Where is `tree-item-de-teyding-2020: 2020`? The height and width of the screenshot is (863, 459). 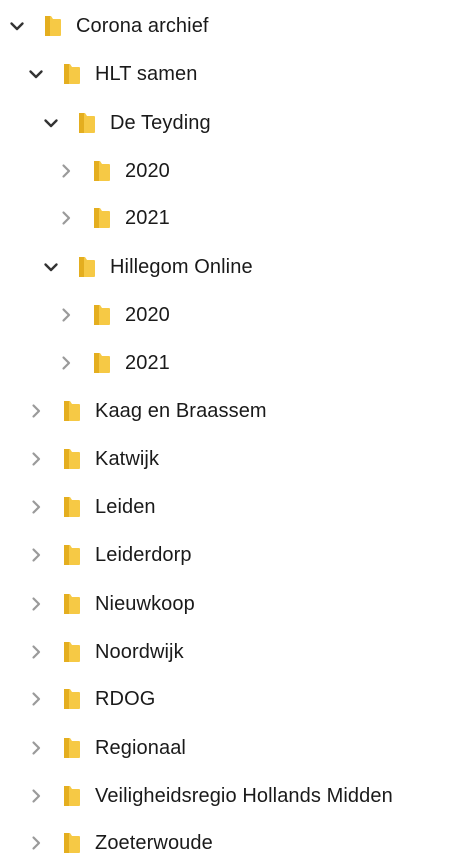
tree-item-de-teyding-2020: 2020 is located at coordinates (113, 171).